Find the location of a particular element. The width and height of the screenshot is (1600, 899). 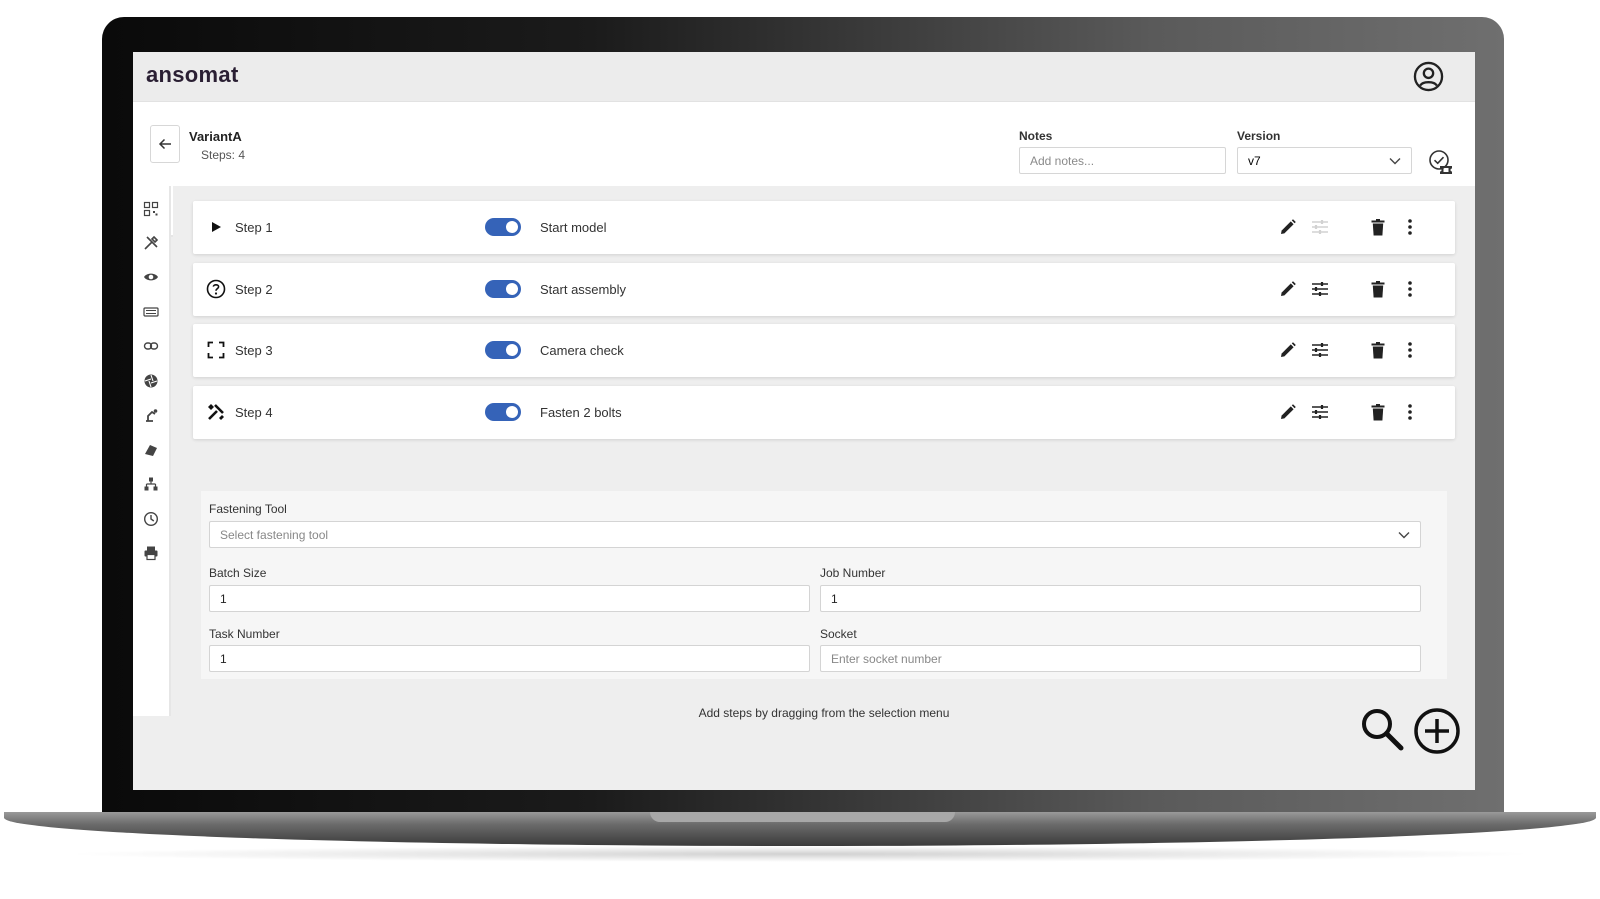

fastening-tool-placeholder: Select fastening tool is located at coordinates (274, 534).